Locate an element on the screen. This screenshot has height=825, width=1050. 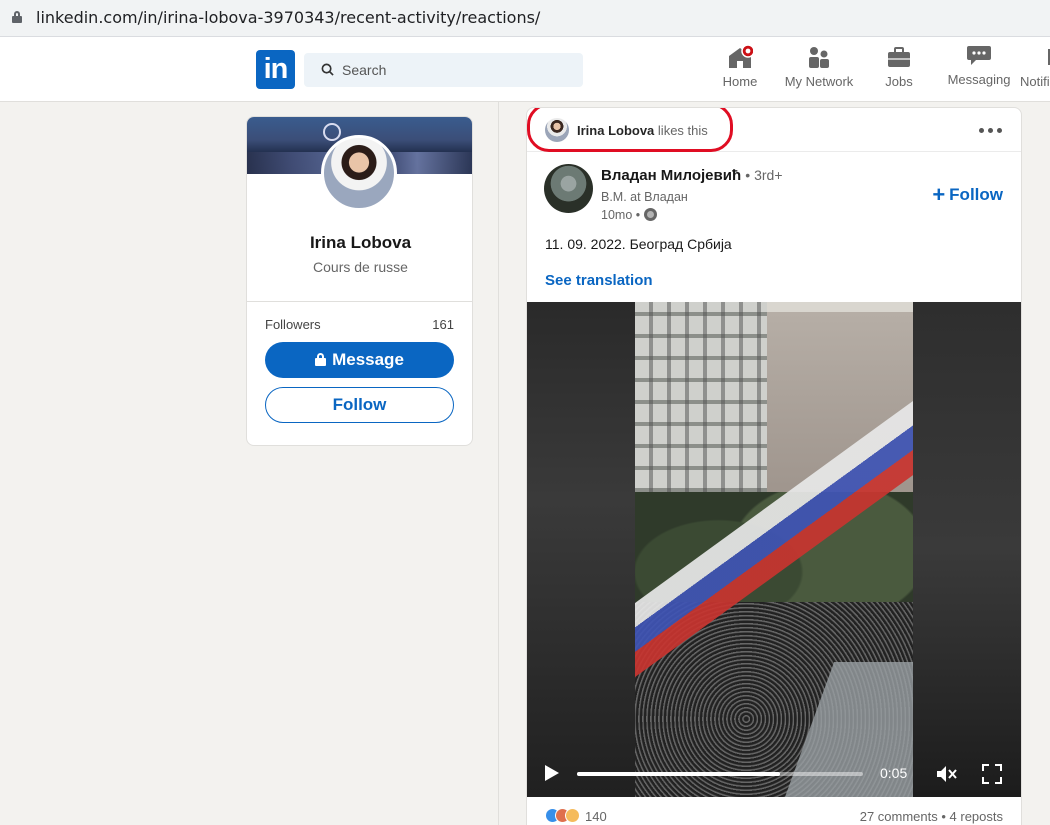
nav-notifications-label: Notifi is located at coordinates (1035, 81).